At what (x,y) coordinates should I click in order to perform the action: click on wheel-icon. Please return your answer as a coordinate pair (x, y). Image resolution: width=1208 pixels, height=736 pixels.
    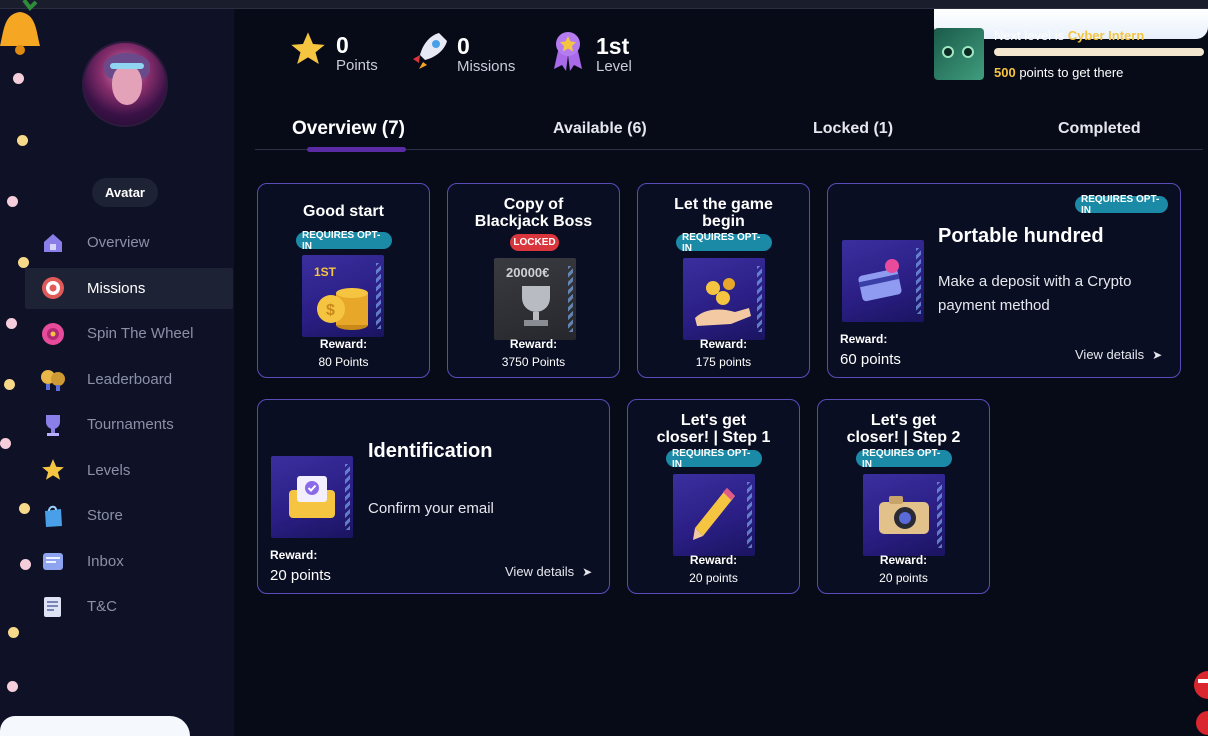
    Looking at the image, I should click on (53, 334).